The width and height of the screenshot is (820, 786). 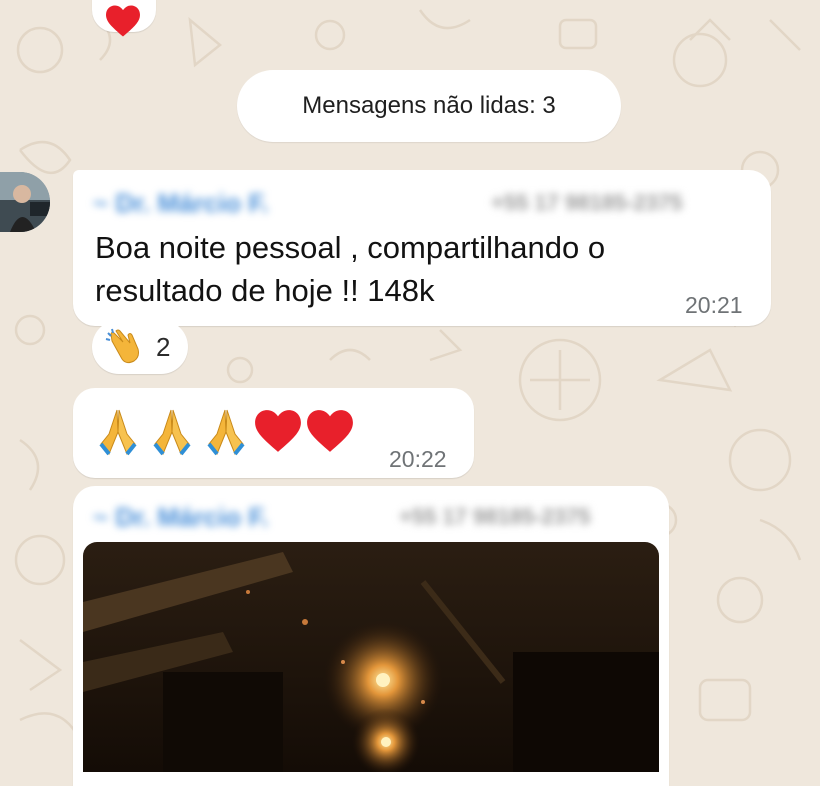 I want to click on message-time: 20:22, so click(x=418, y=459).